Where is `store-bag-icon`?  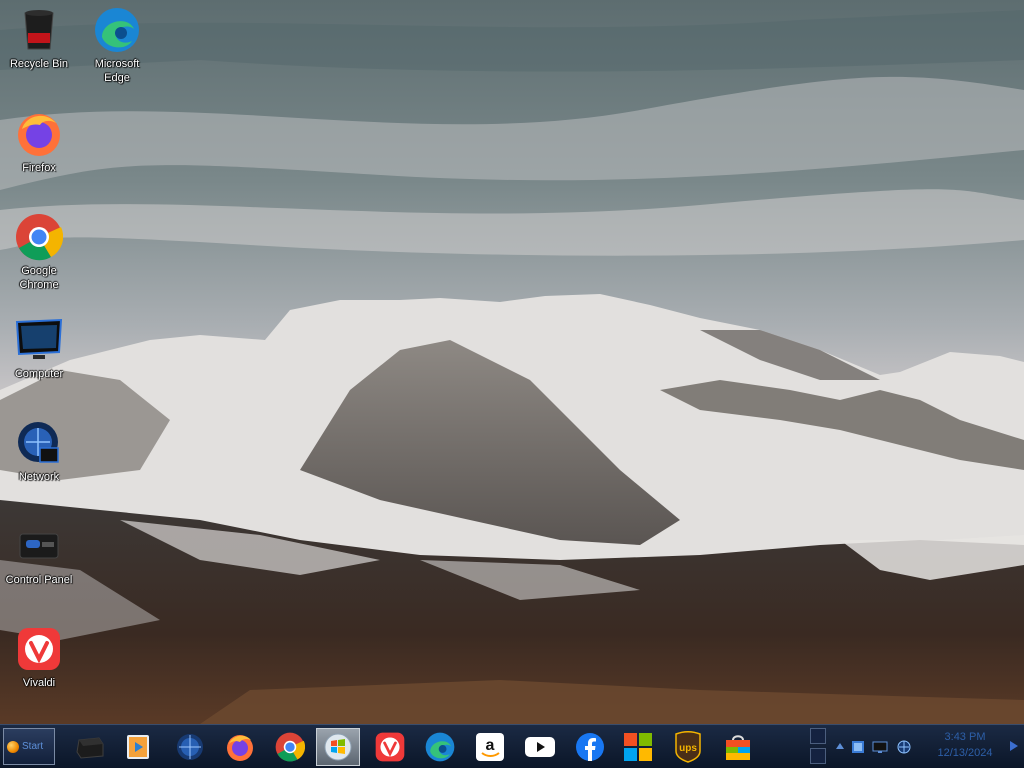
store-bag-icon is located at coordinates (738, 747).